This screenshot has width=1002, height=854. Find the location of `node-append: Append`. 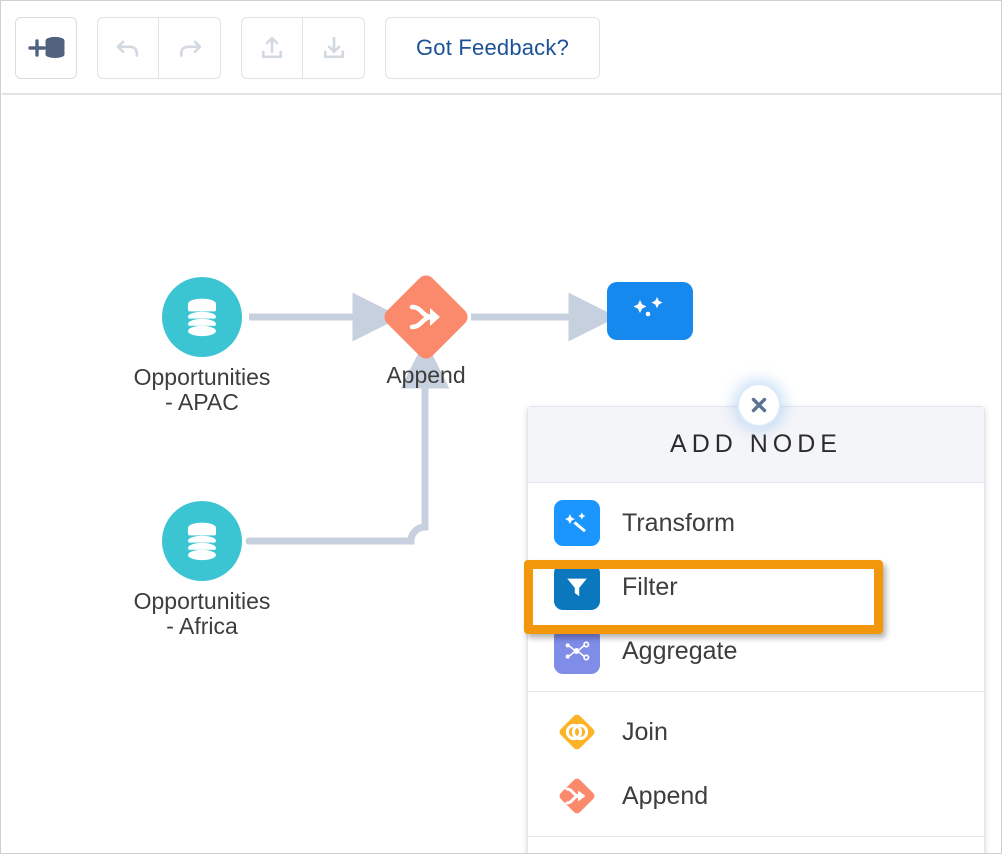

node-append: Append is located at coordinates (426, 329).